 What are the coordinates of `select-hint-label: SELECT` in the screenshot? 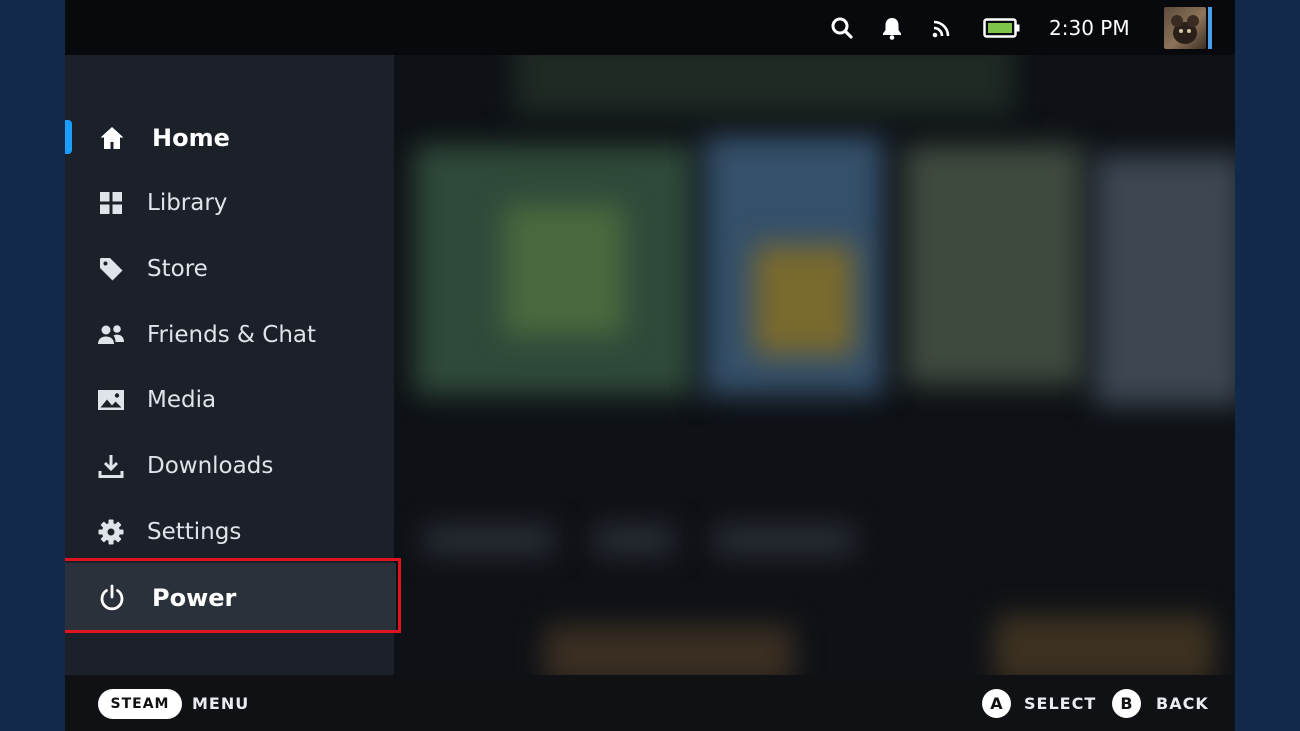 It's located at (1060, 703).